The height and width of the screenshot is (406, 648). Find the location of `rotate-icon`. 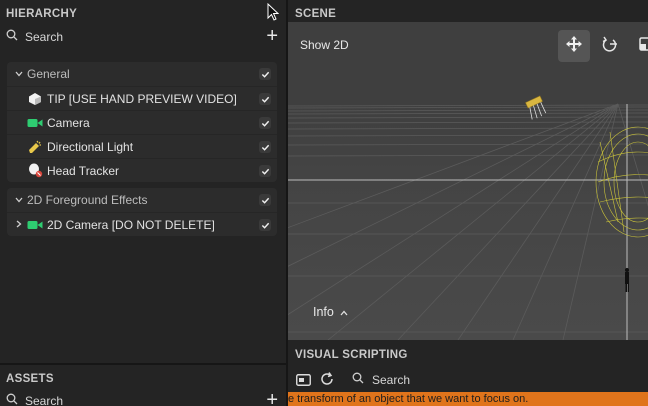

rotate-icon is located at coordinates (610, 46).